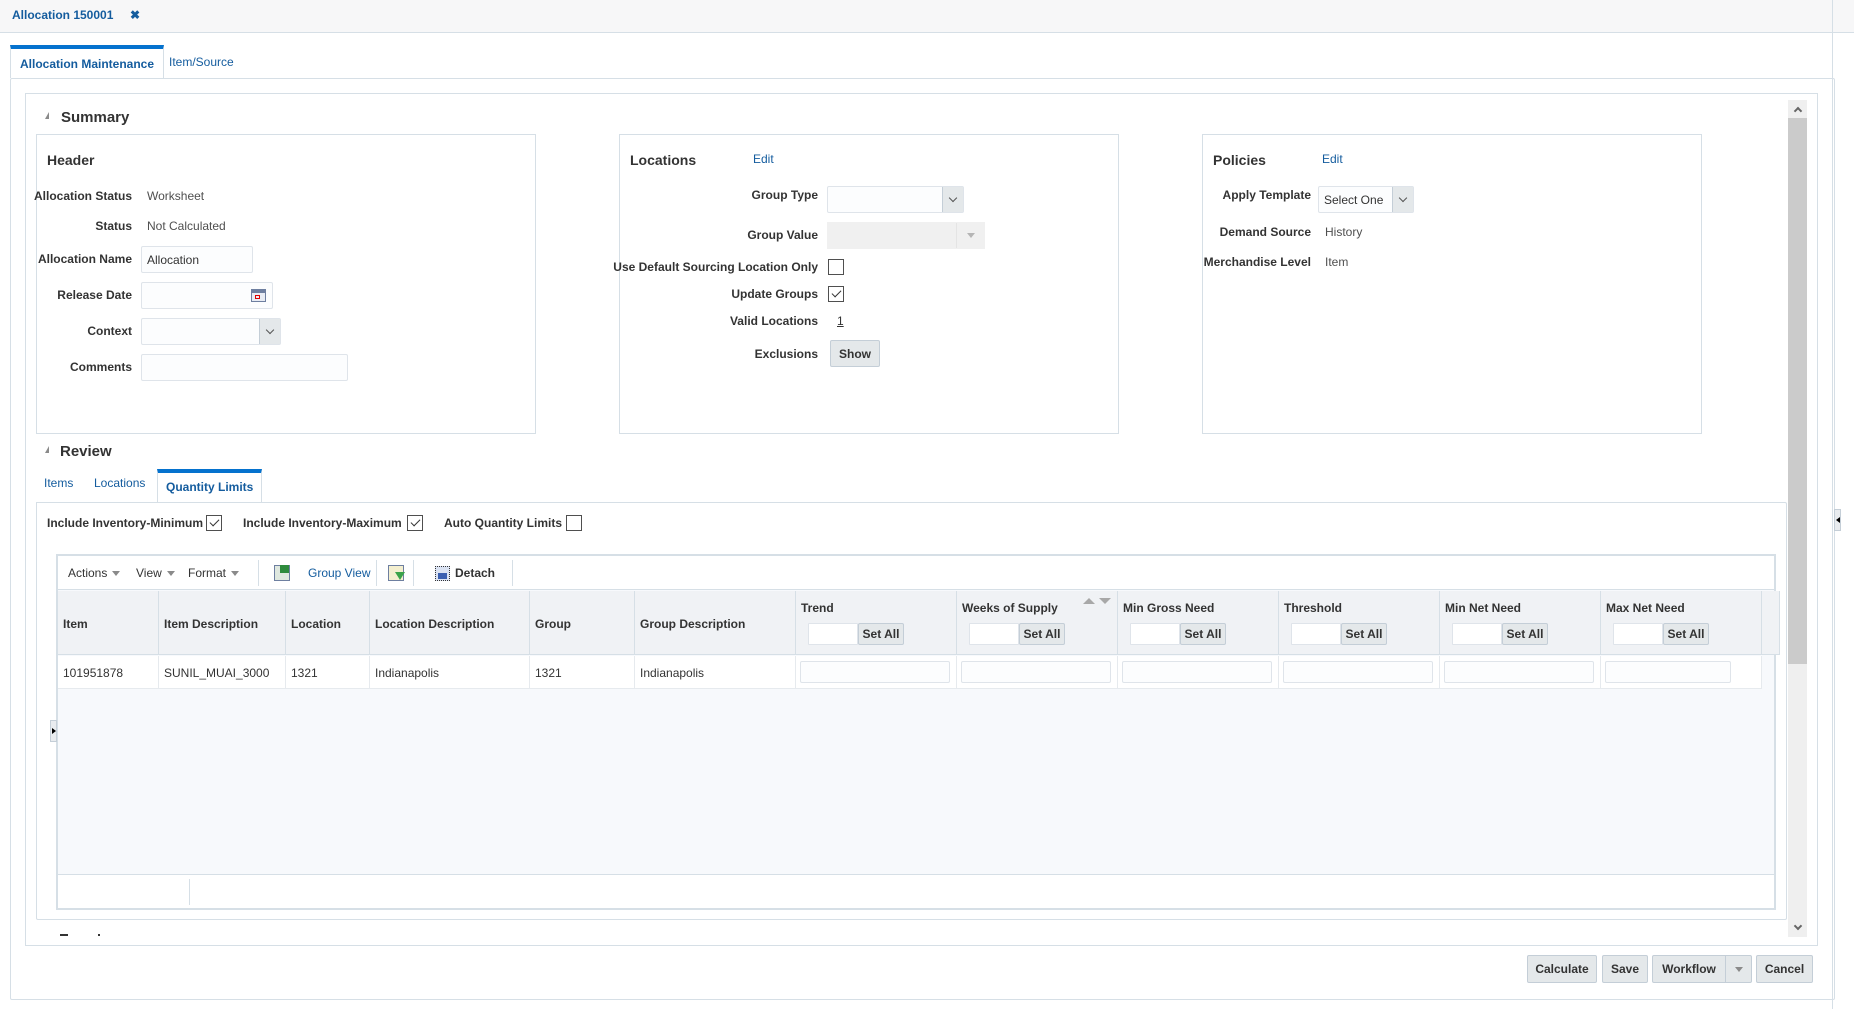 This screenshot has width=1854, height=1009. What do you see at coordinates (396, 573) in the screenshot?
I see `query-by-example-icon` at bounding box center [396, 573].